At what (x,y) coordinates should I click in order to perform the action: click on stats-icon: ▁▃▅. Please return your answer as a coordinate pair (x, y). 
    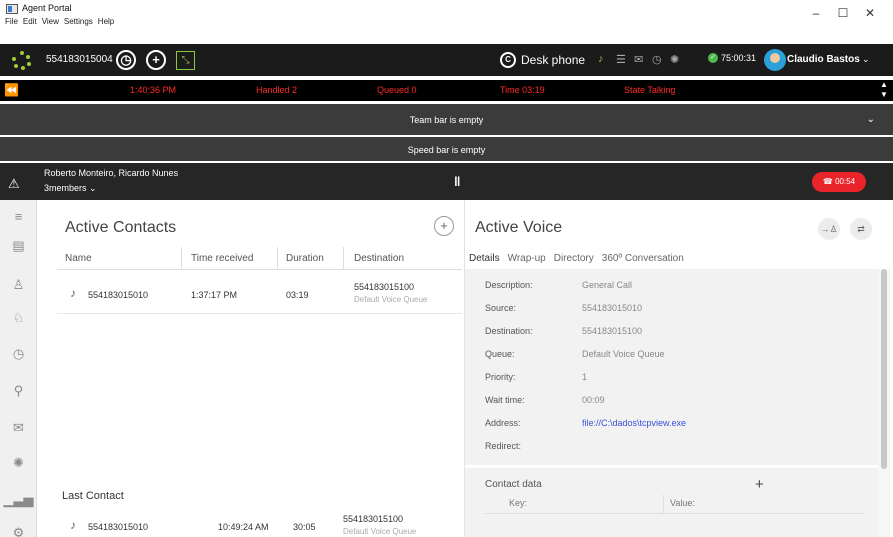
    Looking at the image, I should click on (18, 500).